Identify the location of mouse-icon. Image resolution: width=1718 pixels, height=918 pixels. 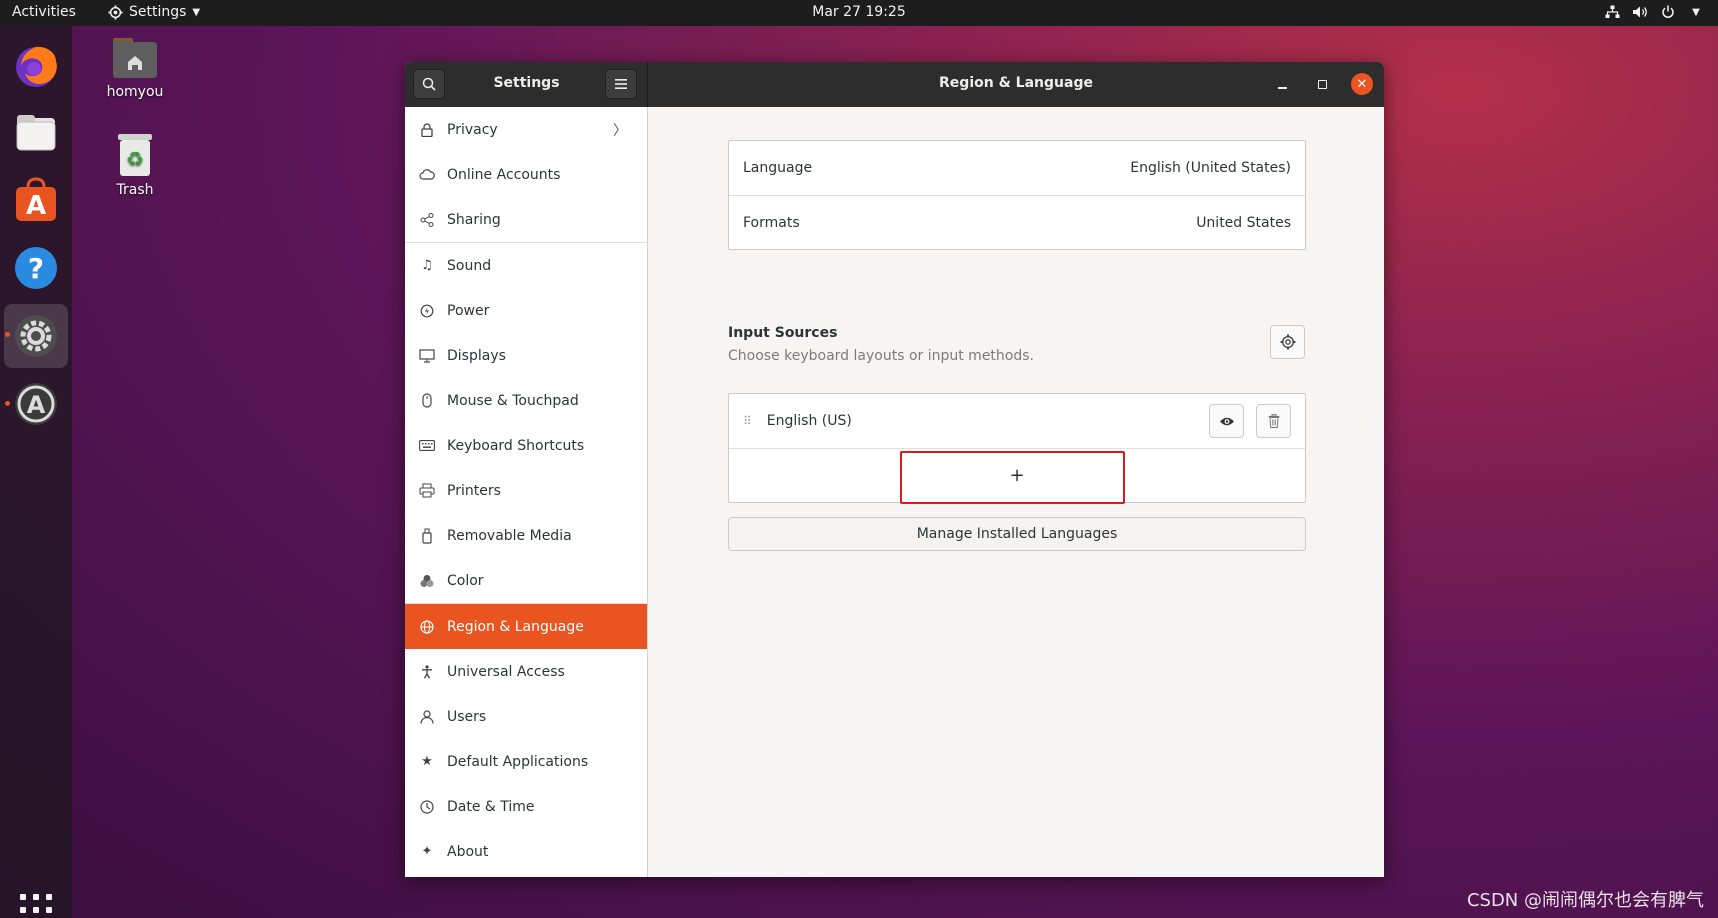
(427, 400).